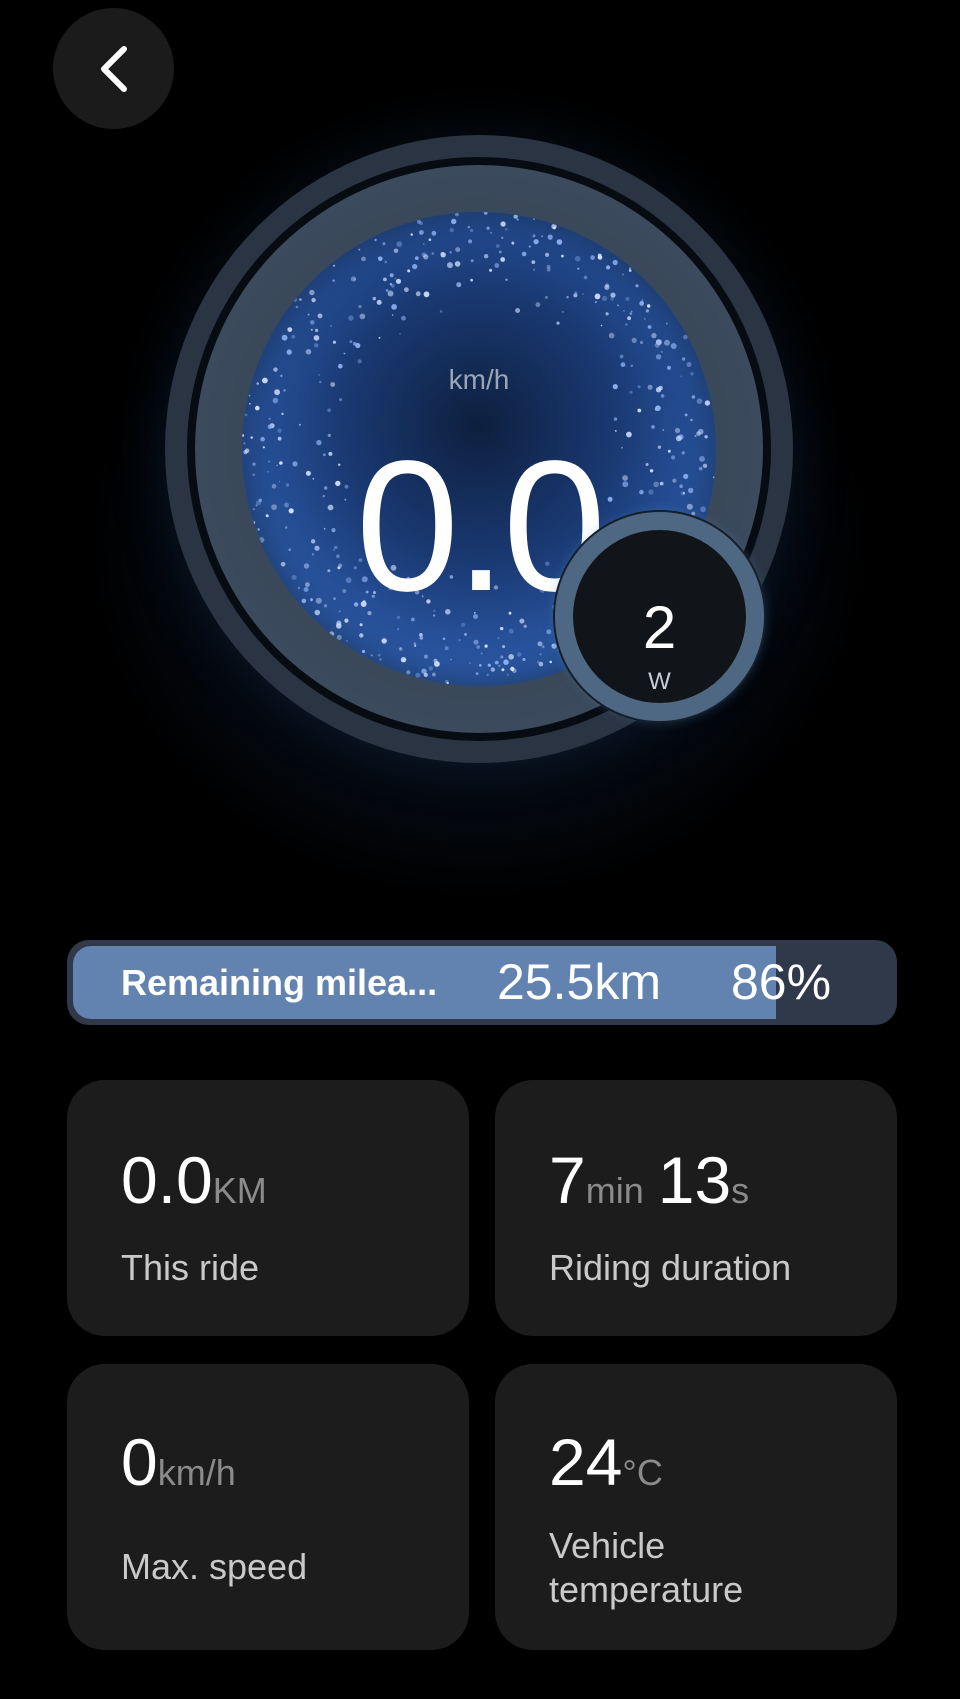 The image size is (960, 1699). What do you see at coordinates (268, 1208) in the screenshot?
I see `this-ride-card: 0.0KM This ride` at bounding box center [268, 1208].